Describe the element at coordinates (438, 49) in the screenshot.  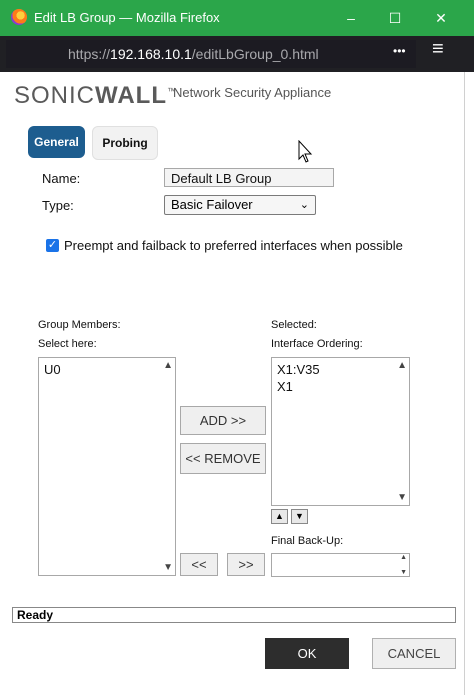
I see `hamburger-menu-icon: ≡` at that location.